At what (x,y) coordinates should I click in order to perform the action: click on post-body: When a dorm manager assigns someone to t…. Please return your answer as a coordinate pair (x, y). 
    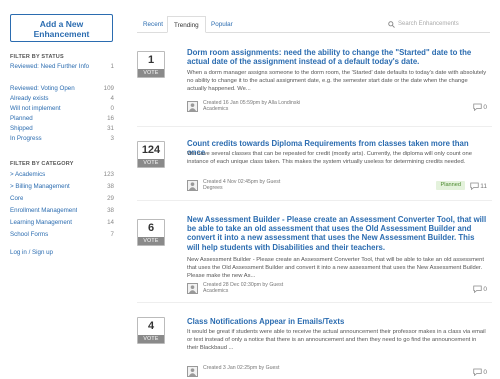
    Looking at the image, I should click on (337, 81).